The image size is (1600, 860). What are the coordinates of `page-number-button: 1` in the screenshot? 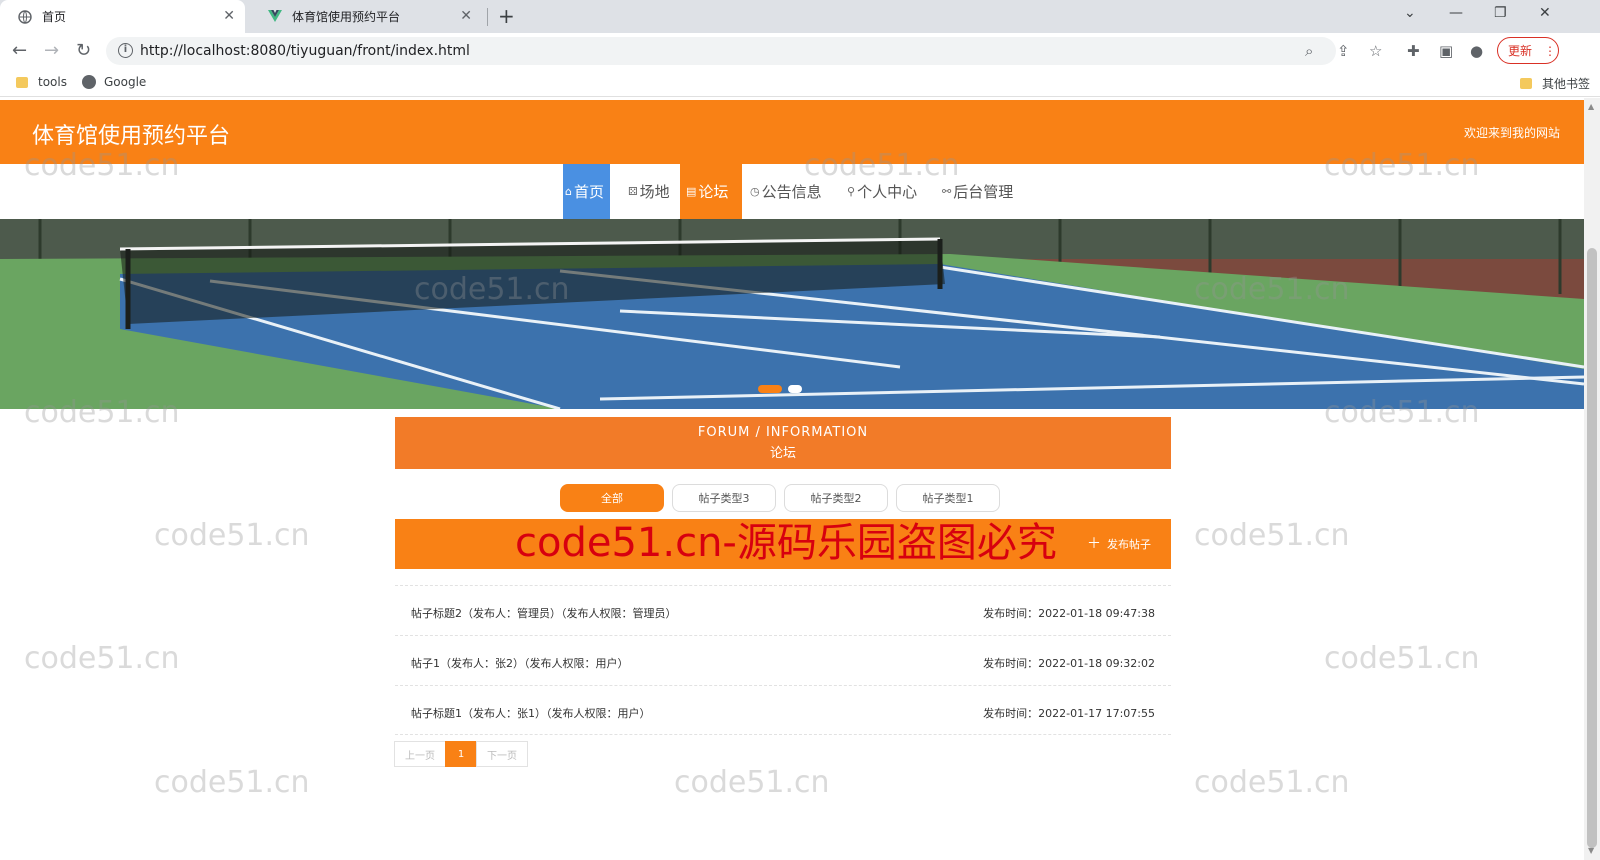 It's located at (461, 754).